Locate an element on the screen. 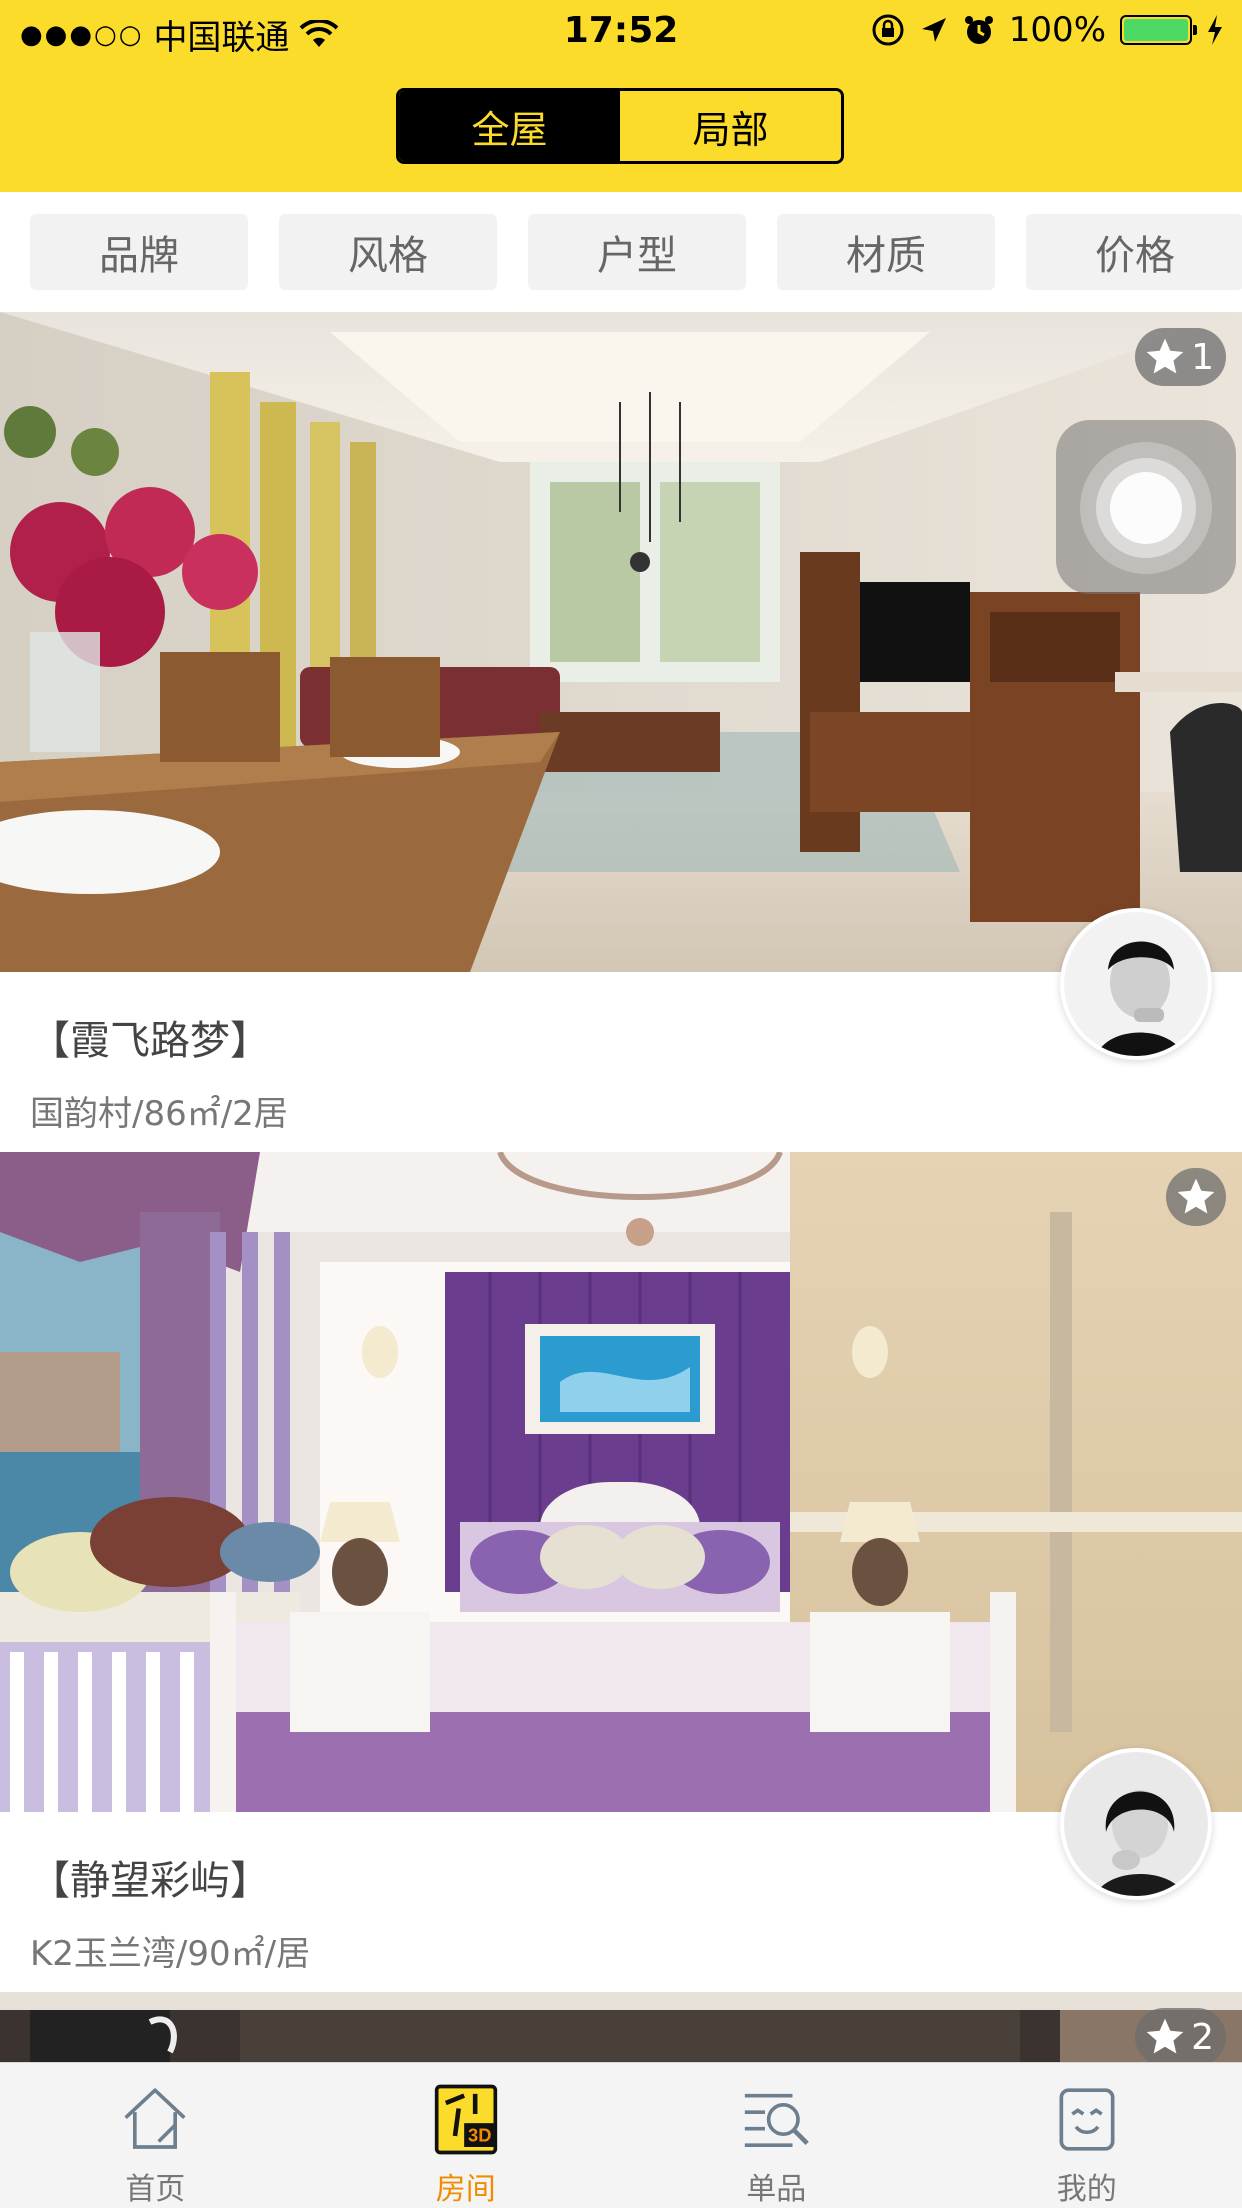 The width and height of the screenshot is (1242, 2208). house-icon is located at coordinates (155, 2118).